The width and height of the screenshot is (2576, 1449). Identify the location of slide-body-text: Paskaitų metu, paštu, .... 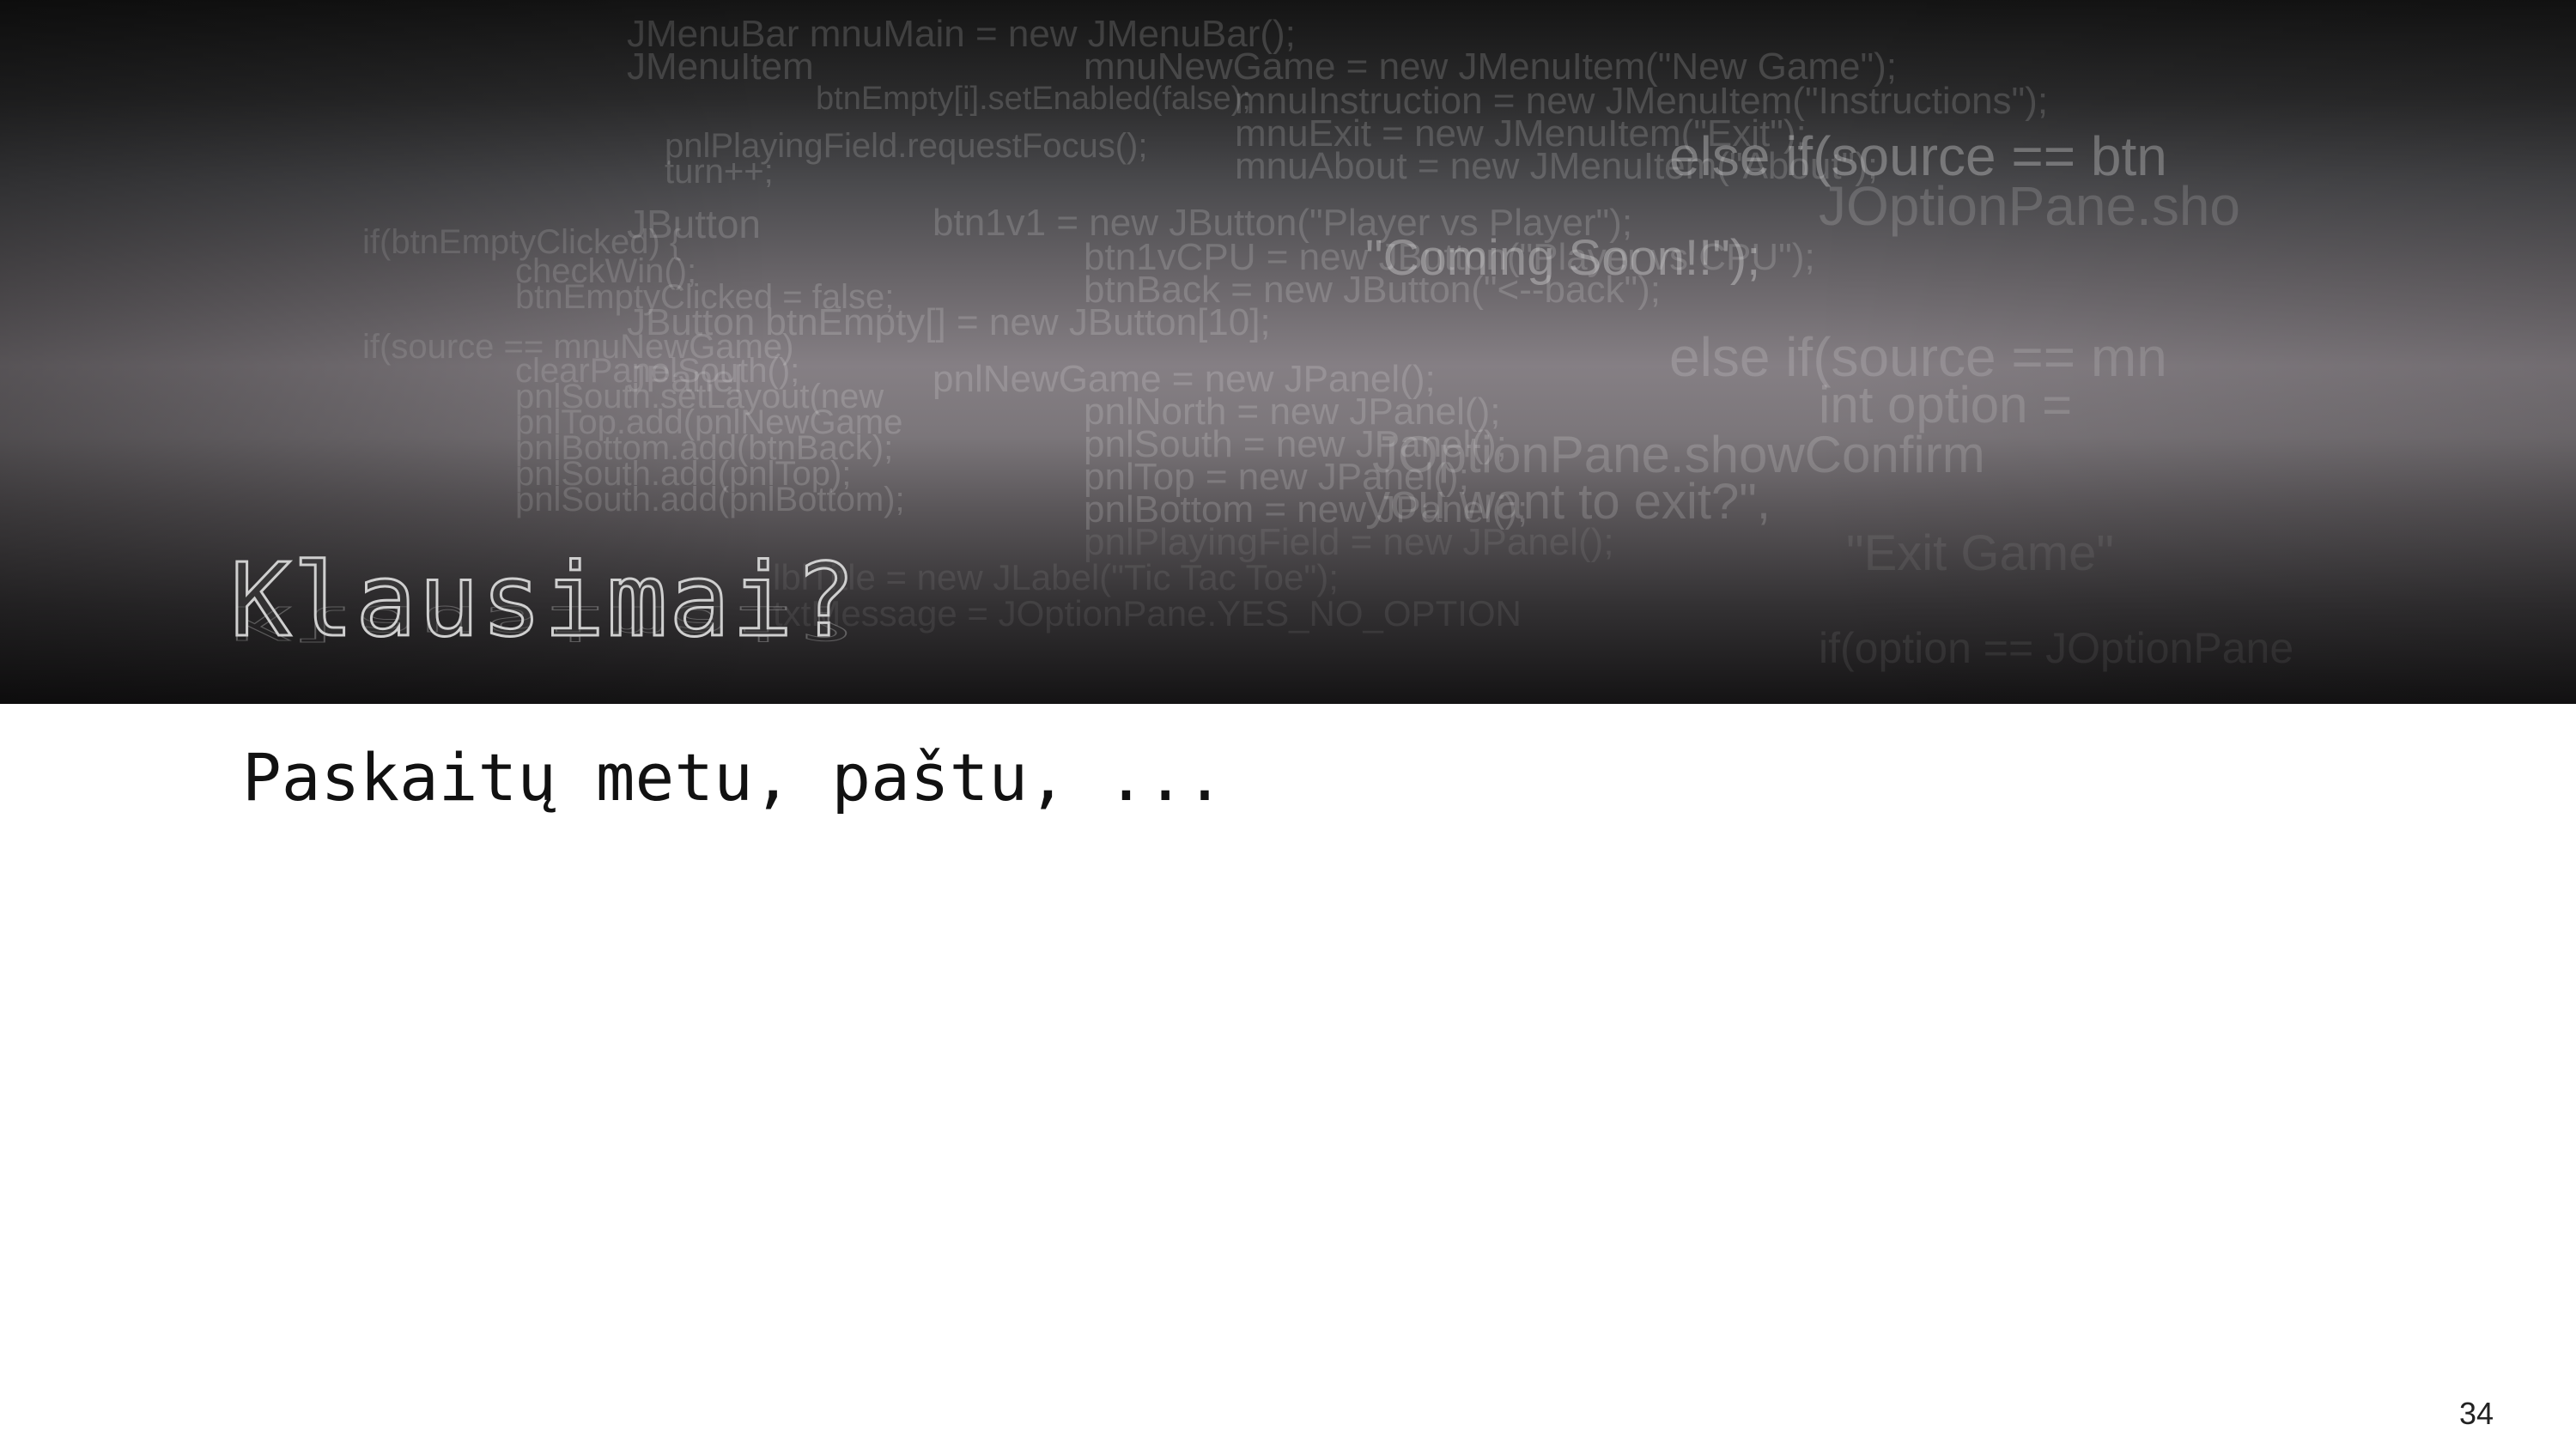
(733, 777).